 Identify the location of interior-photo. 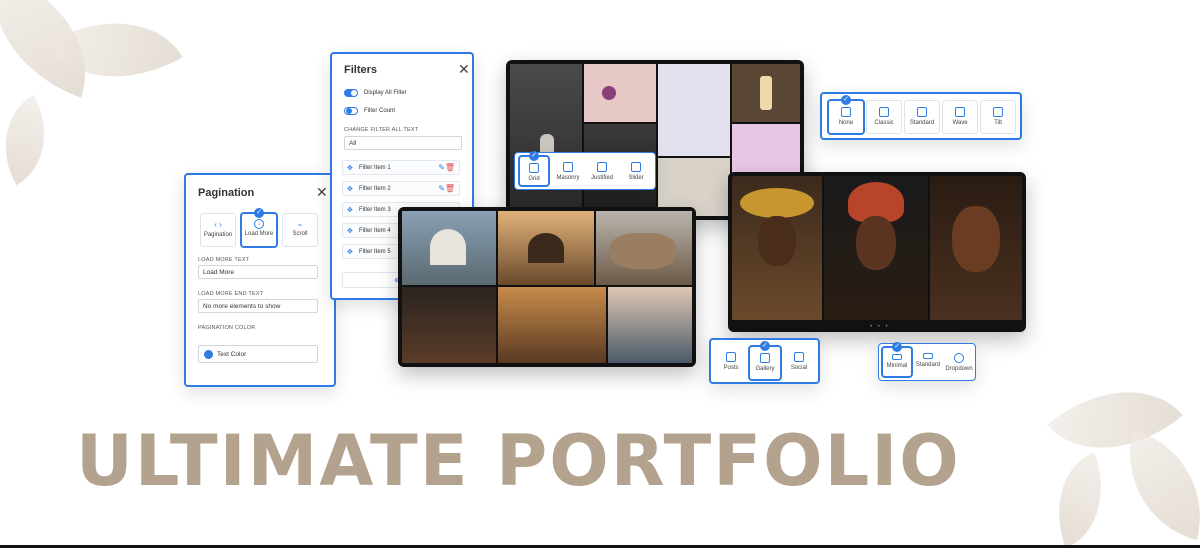
(449, 325).